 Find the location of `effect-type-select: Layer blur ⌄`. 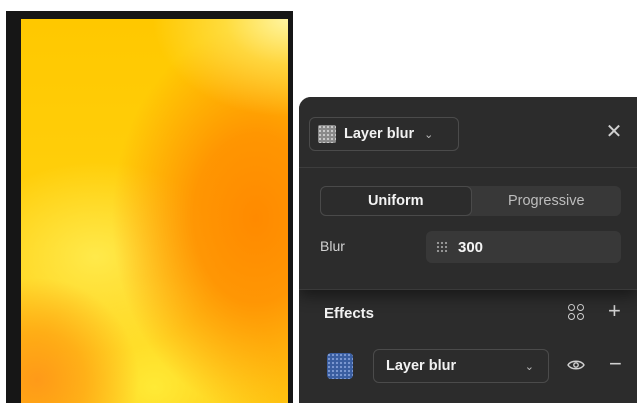

effect-type-select: Layer blur ⌄ is located at coordinates (384, 134).